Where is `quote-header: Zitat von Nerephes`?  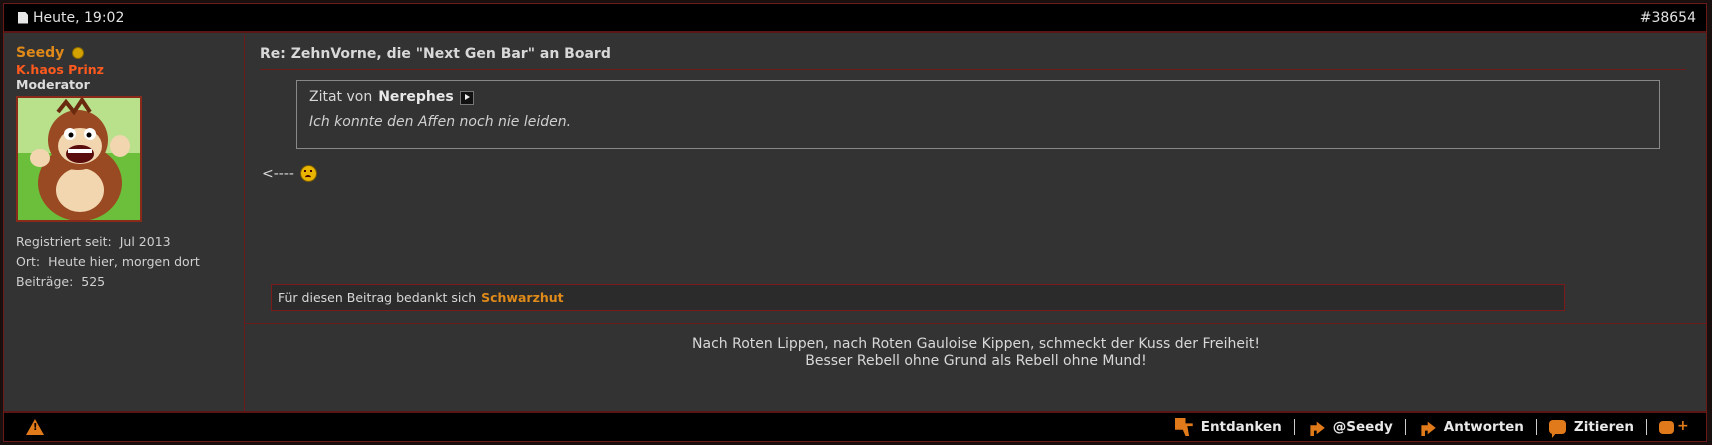 quote-header: Zitat von Nerephes is located at coordinates (978, 96).